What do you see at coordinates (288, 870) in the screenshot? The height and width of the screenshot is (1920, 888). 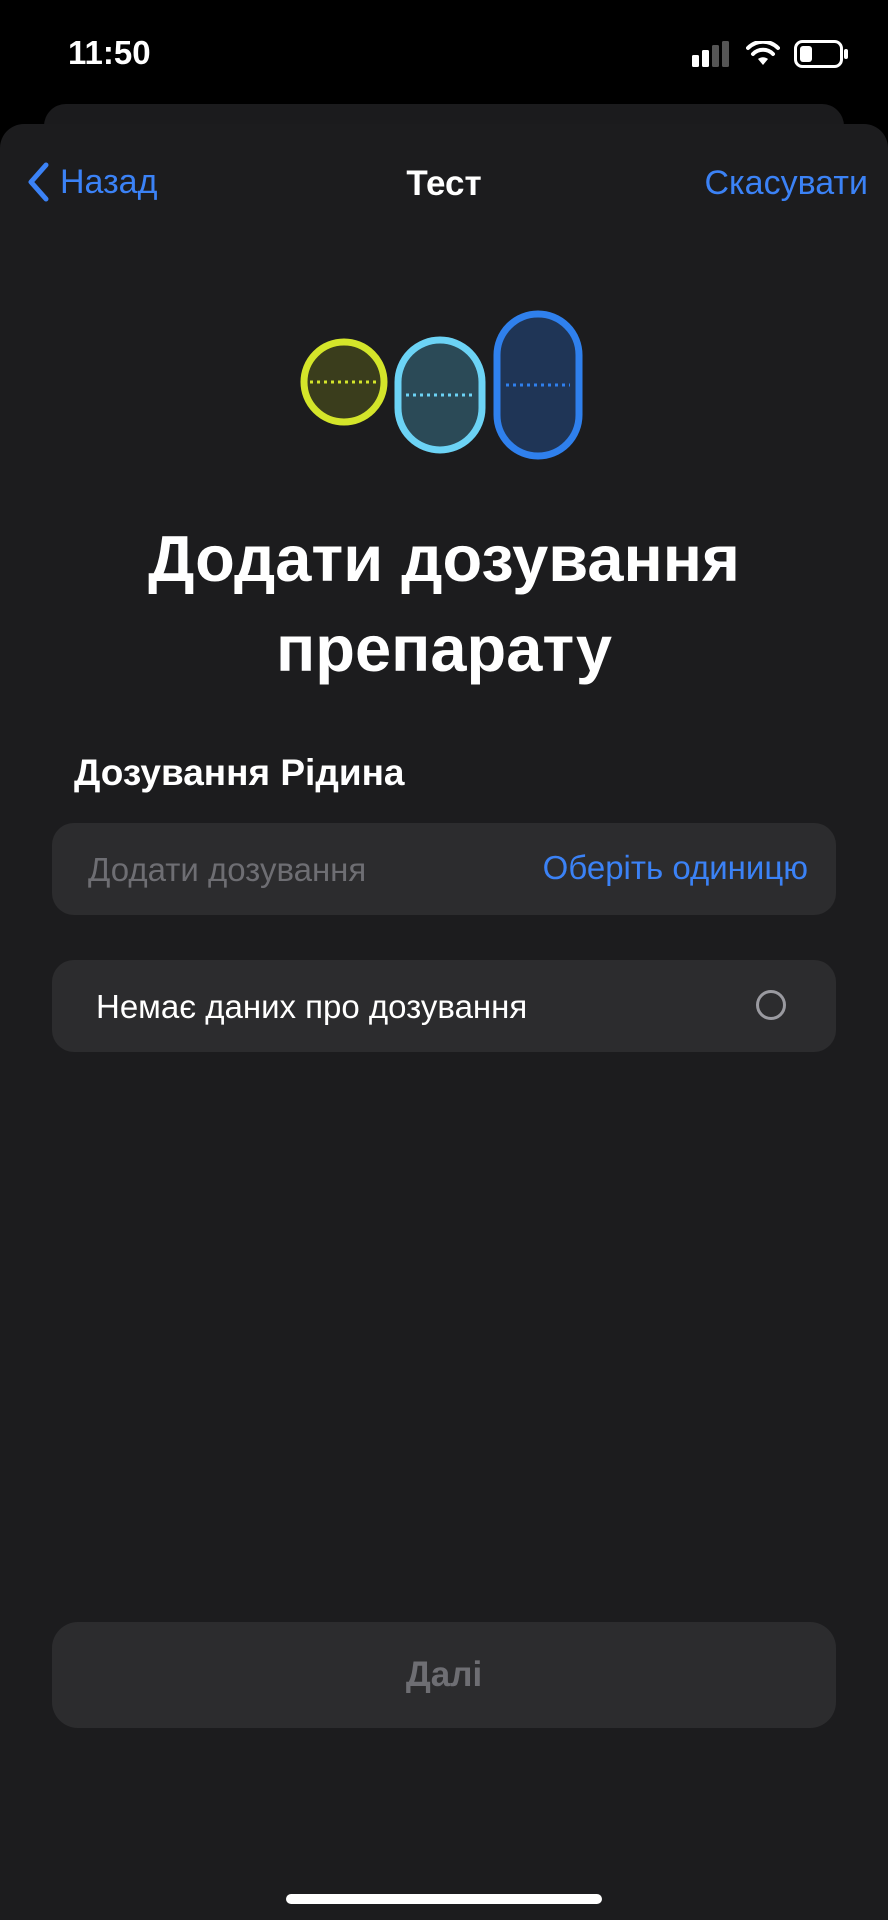 I see `dosage-input` at bounding box center [288, 870].